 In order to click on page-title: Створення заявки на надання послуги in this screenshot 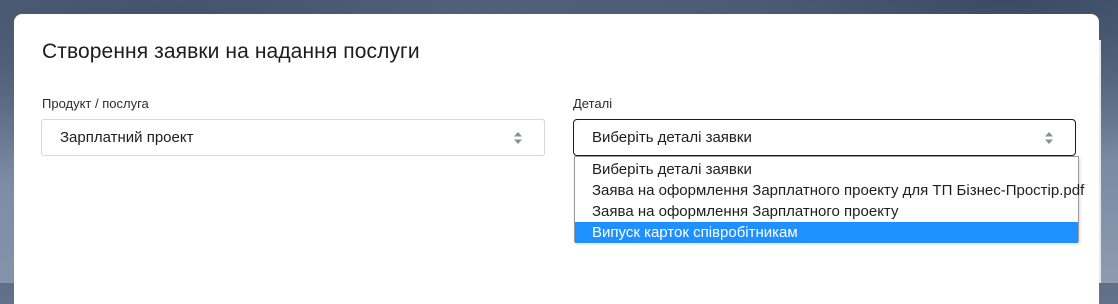, I will do `click(231, 51)`.